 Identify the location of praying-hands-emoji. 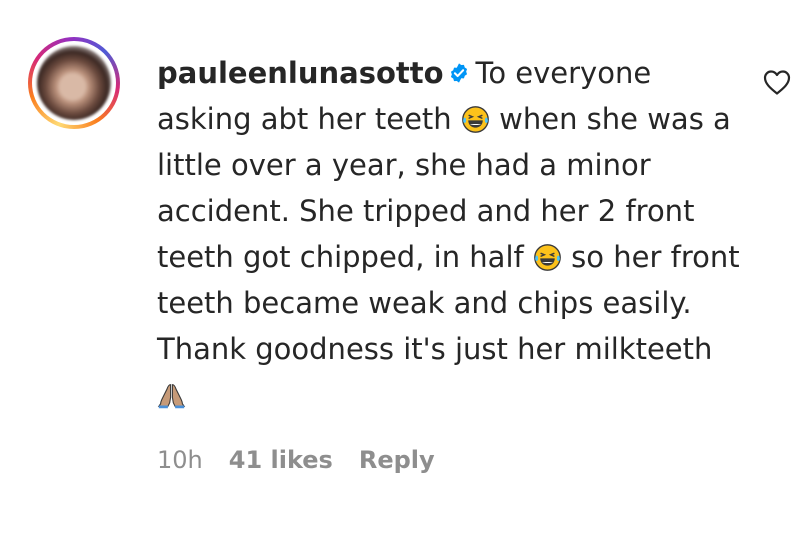
(171, 396).